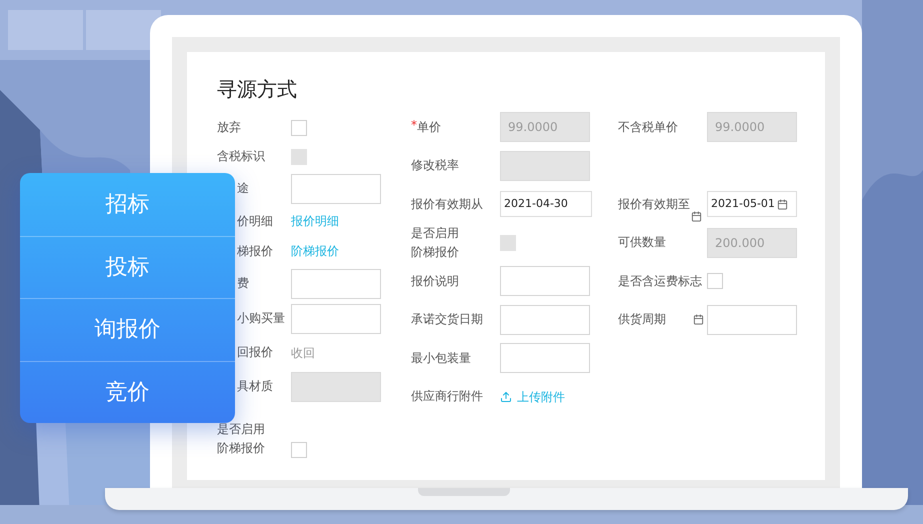 The height and width of the screenshot is (524, 923). Describe the element at coordinates (447, 397) in the screenshot. I see `field-label: 供应商行附件` at that location.